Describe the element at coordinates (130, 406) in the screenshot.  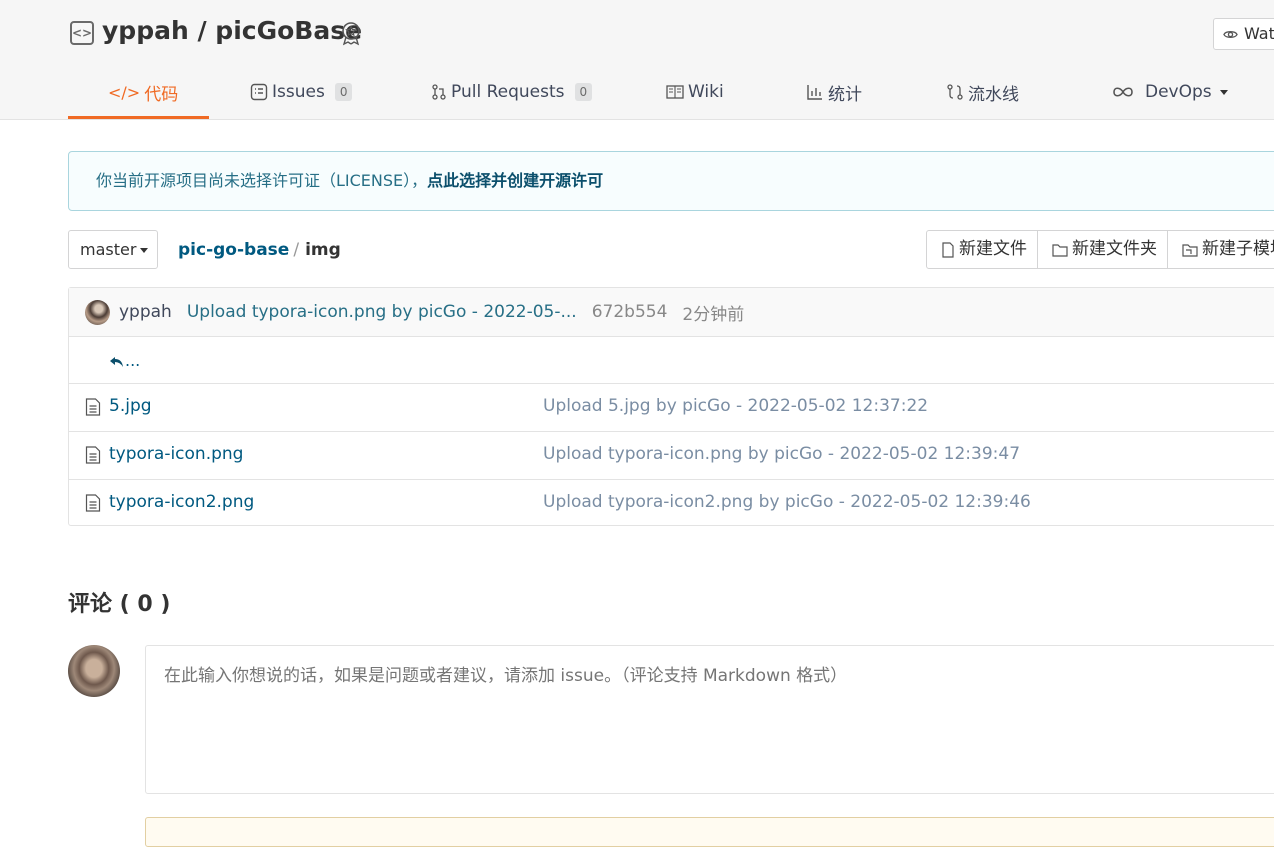
I see `file-name-link: 5.jpg` at that location.